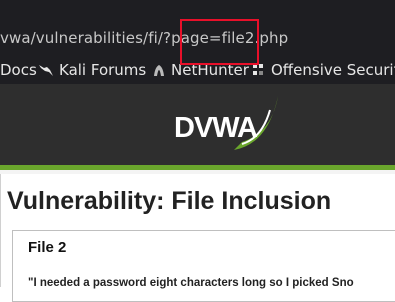 This screenshot has height=302, width=395. Describe the element at coordinates (159, 70) in the screenshot. I see `nethunter-icon` at that location.